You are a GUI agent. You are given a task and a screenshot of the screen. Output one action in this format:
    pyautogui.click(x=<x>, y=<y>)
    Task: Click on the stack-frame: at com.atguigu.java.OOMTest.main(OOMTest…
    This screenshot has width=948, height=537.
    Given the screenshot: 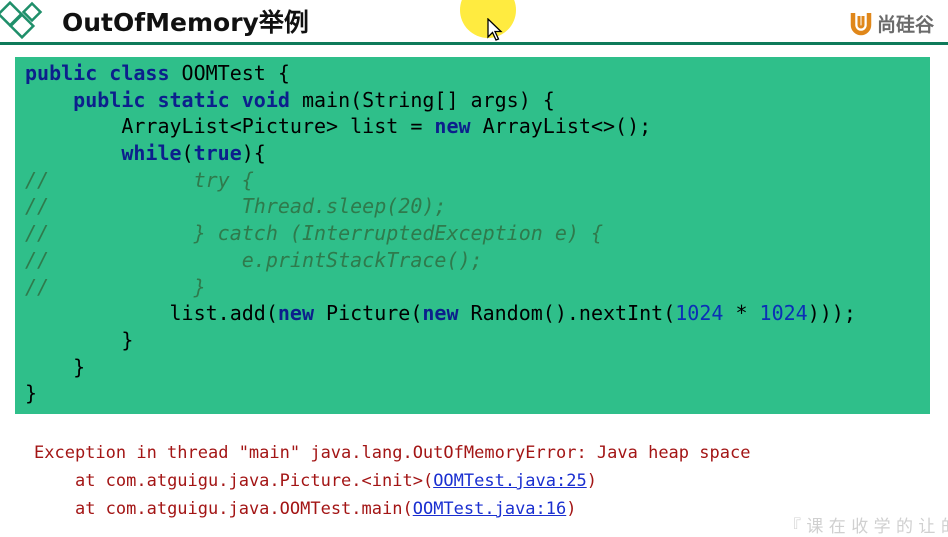 What is the action you would take?
    pyautogui.click(x=325, y=509)
    